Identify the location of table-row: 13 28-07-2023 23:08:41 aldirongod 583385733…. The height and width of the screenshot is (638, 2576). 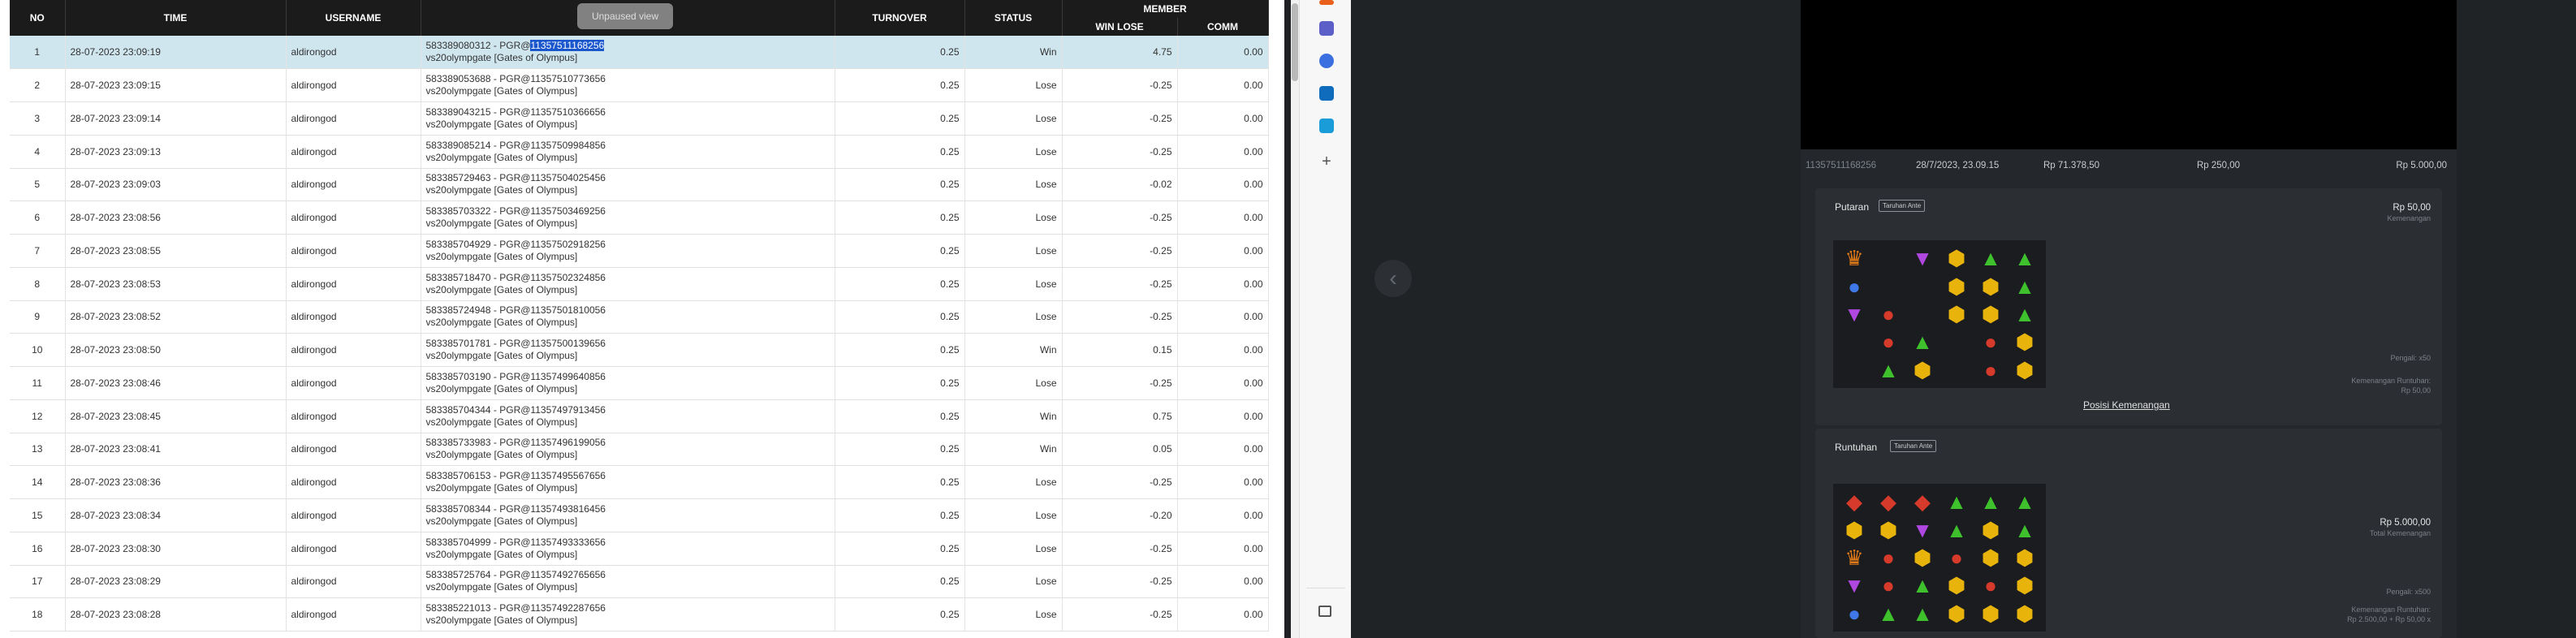
(639, 450).